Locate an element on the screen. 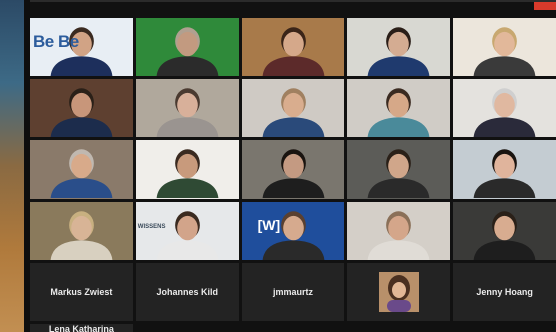  background-logo-text: Be Be is located at coordinates (56, 41).